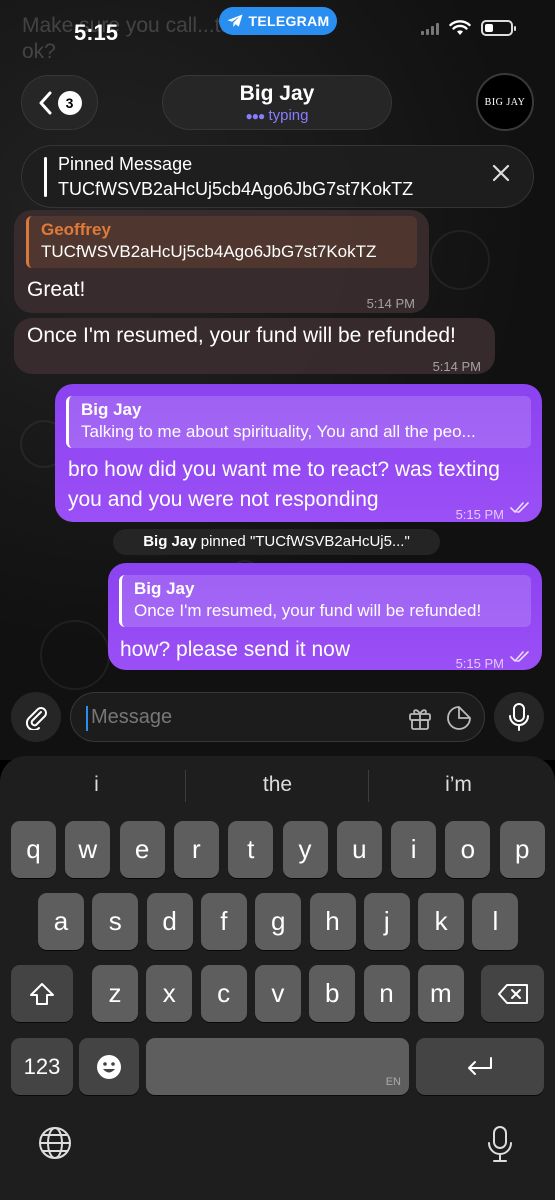  I want to click on typing-status: ●●● typing, so click(277, 115).